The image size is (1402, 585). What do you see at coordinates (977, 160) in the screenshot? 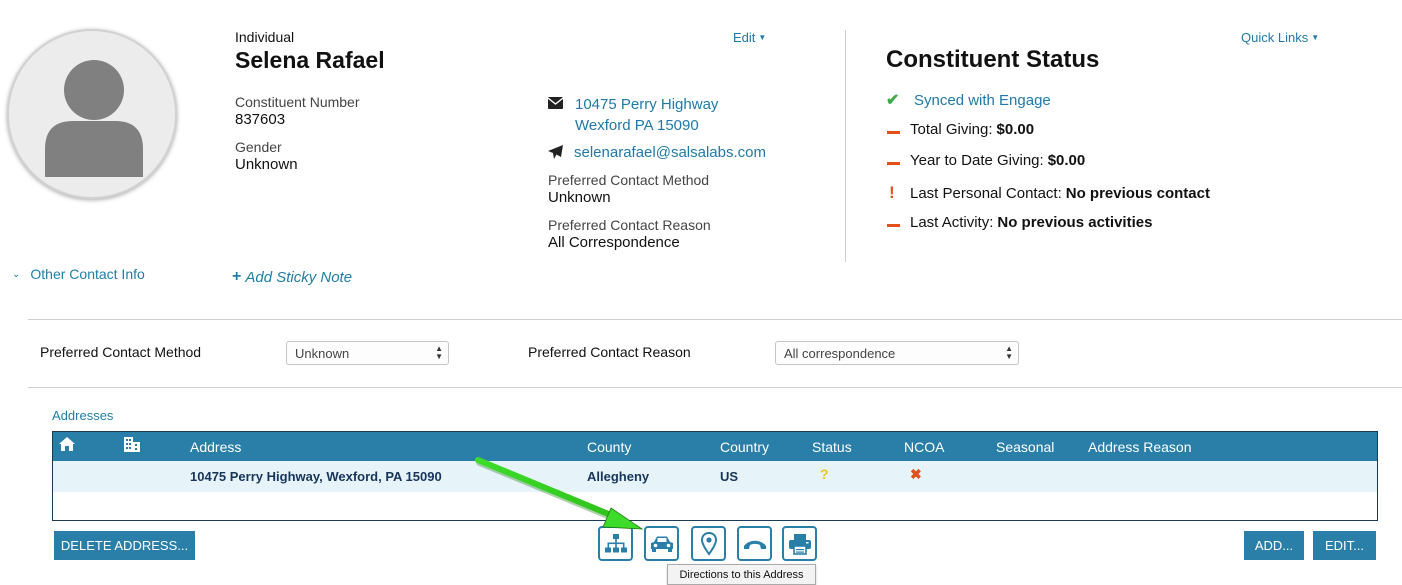
I see `ytd-giving-label: Year to Date Giving:` at bounding box center [977, 160].